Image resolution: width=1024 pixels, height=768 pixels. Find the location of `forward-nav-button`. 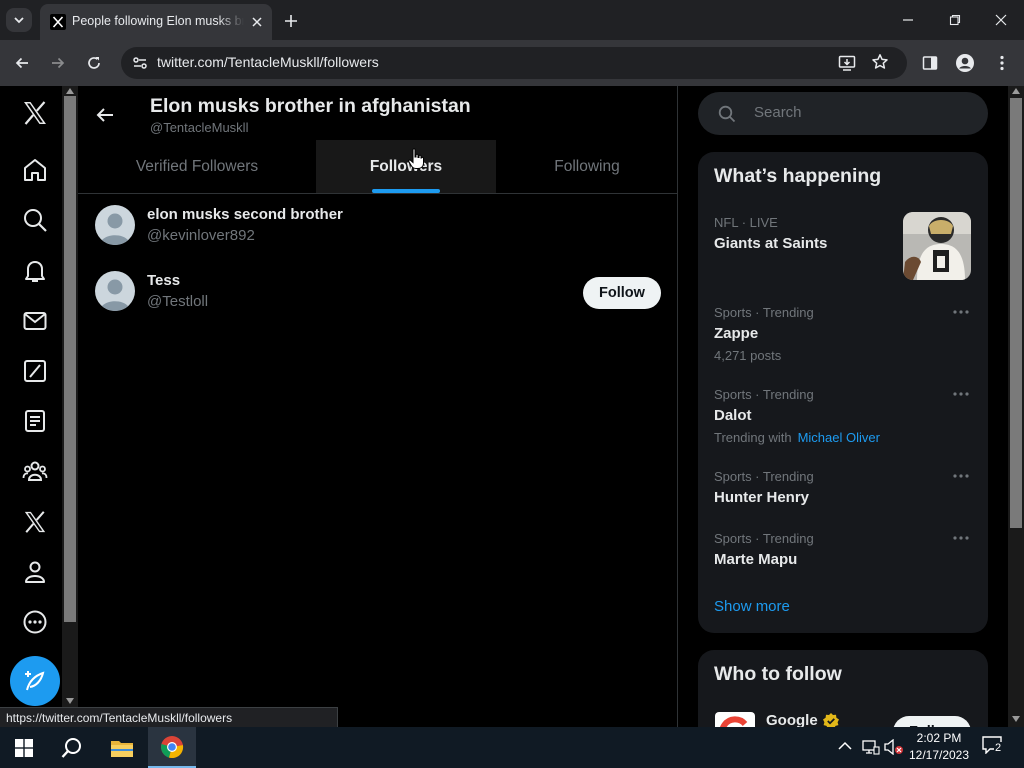

forward-nav-button is located at coordinates (58, 63).